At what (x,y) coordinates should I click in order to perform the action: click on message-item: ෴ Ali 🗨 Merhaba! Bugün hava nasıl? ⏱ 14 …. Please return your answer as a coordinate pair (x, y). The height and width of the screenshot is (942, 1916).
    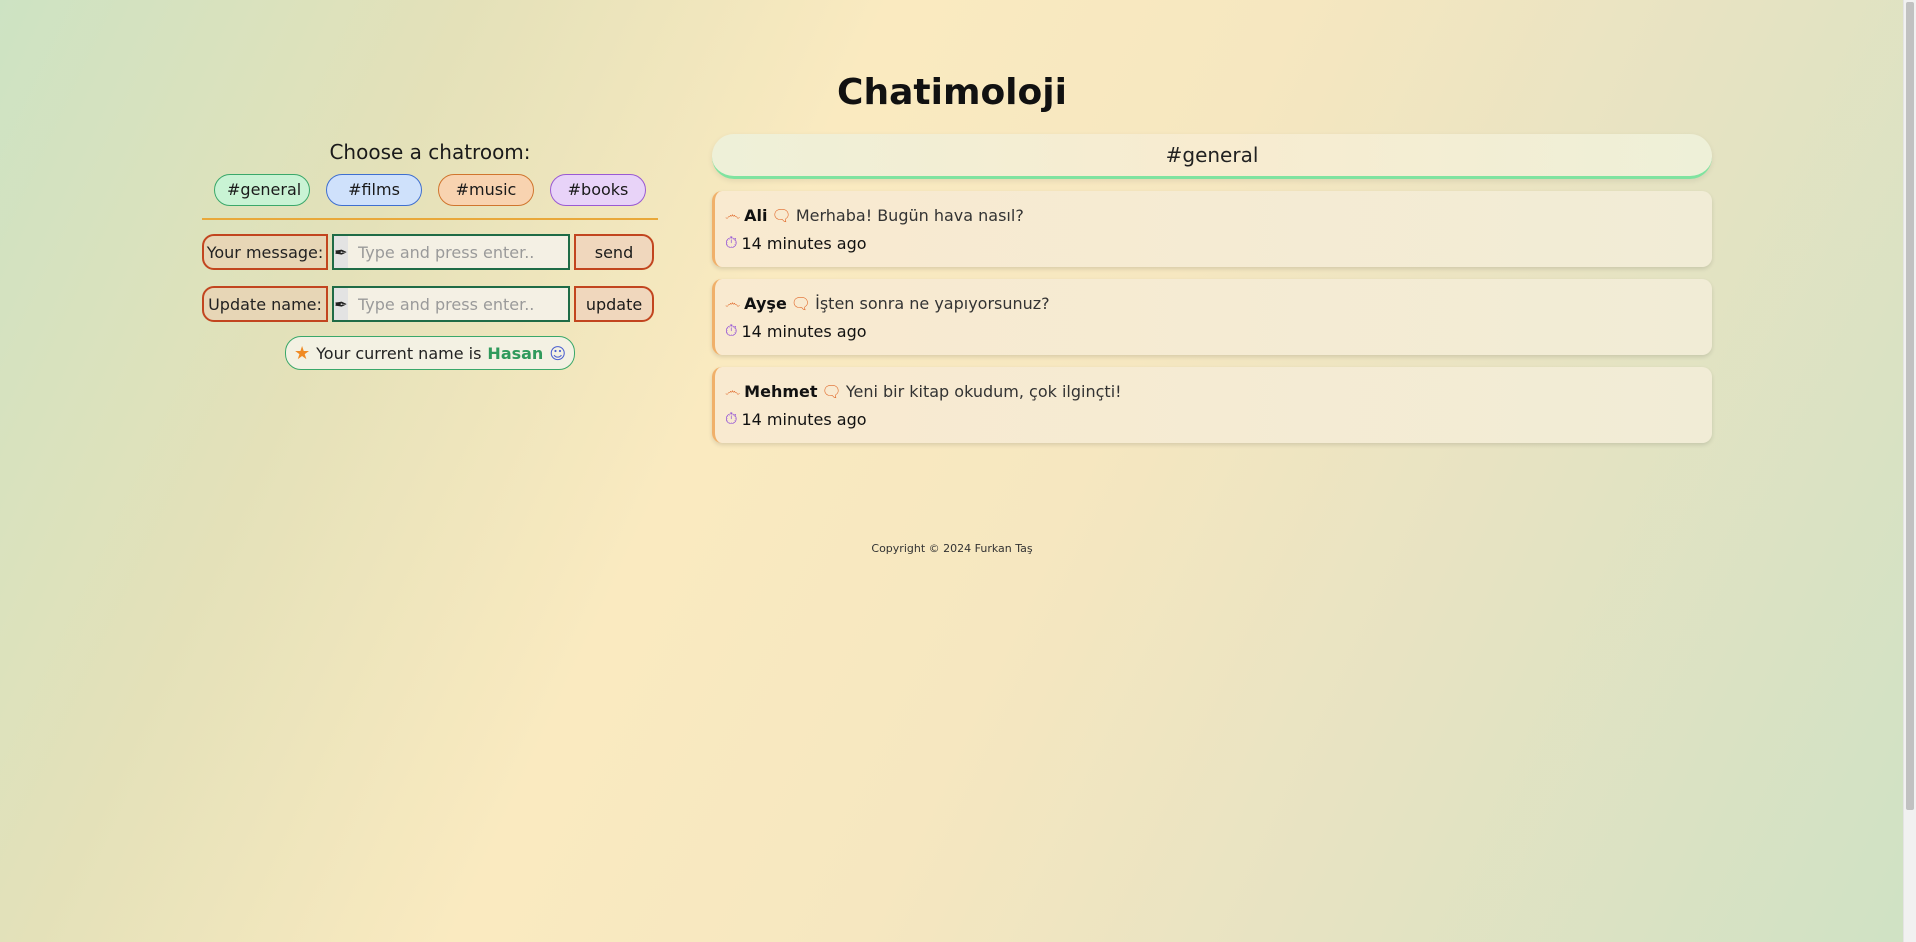
    Looking at the image, I should click on (1212, 229).